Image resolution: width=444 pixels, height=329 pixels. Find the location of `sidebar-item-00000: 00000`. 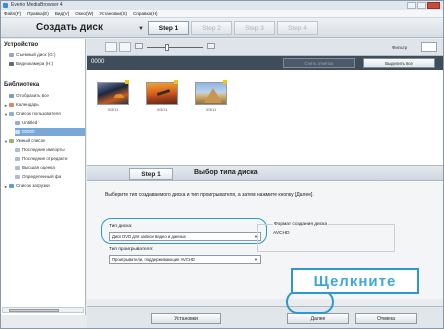

sidebar-item-00000: 00000 is located at coordinates (50, 132).